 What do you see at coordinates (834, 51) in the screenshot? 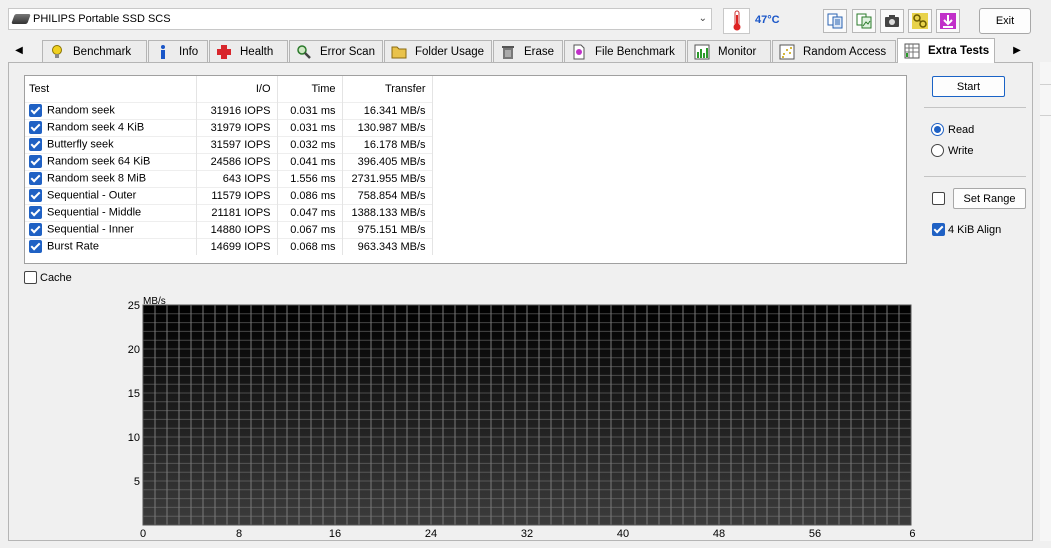
I see `tab-random-access: Random Access` at bounding box center [834, 51].